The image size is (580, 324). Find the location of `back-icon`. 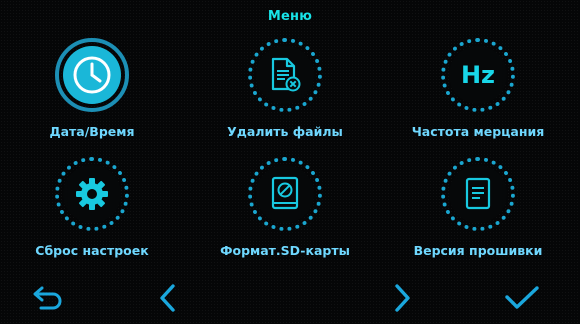

back-icon is located at coordinates (48, 298).